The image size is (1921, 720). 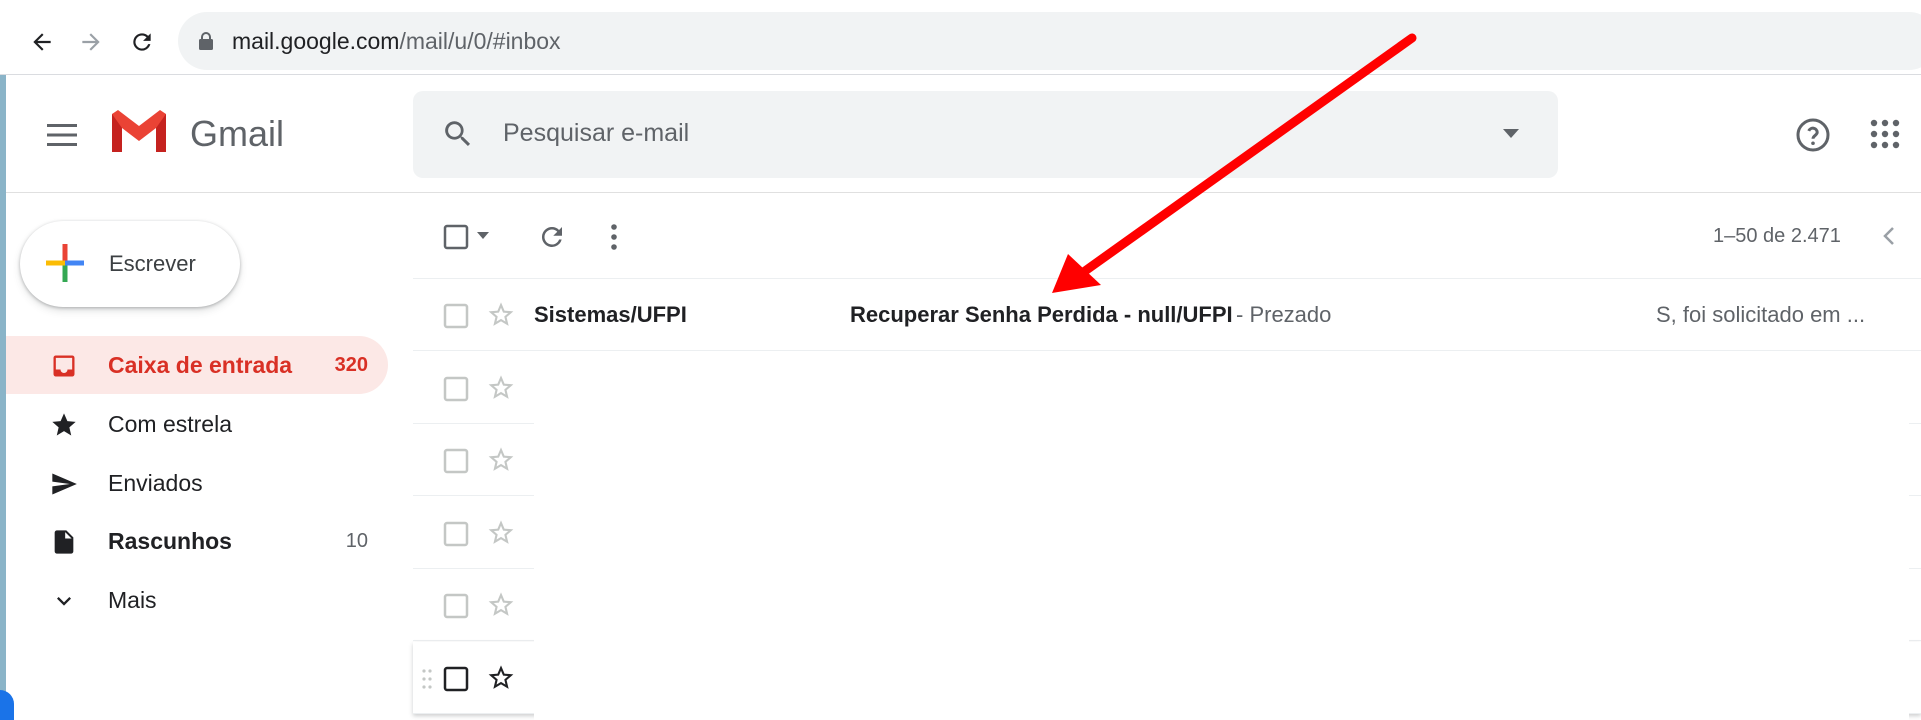 What do you see at coordinates (7, 705) in the screenshot?
I see `corner-decoration` at bounding box center [7, 705].